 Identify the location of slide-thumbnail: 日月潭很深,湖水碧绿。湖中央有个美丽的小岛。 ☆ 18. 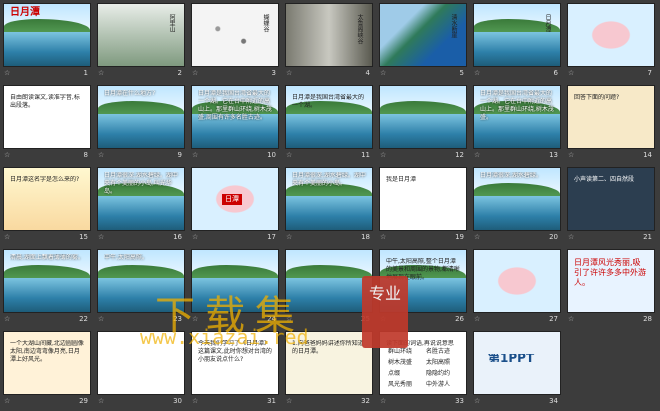
(331, 205).